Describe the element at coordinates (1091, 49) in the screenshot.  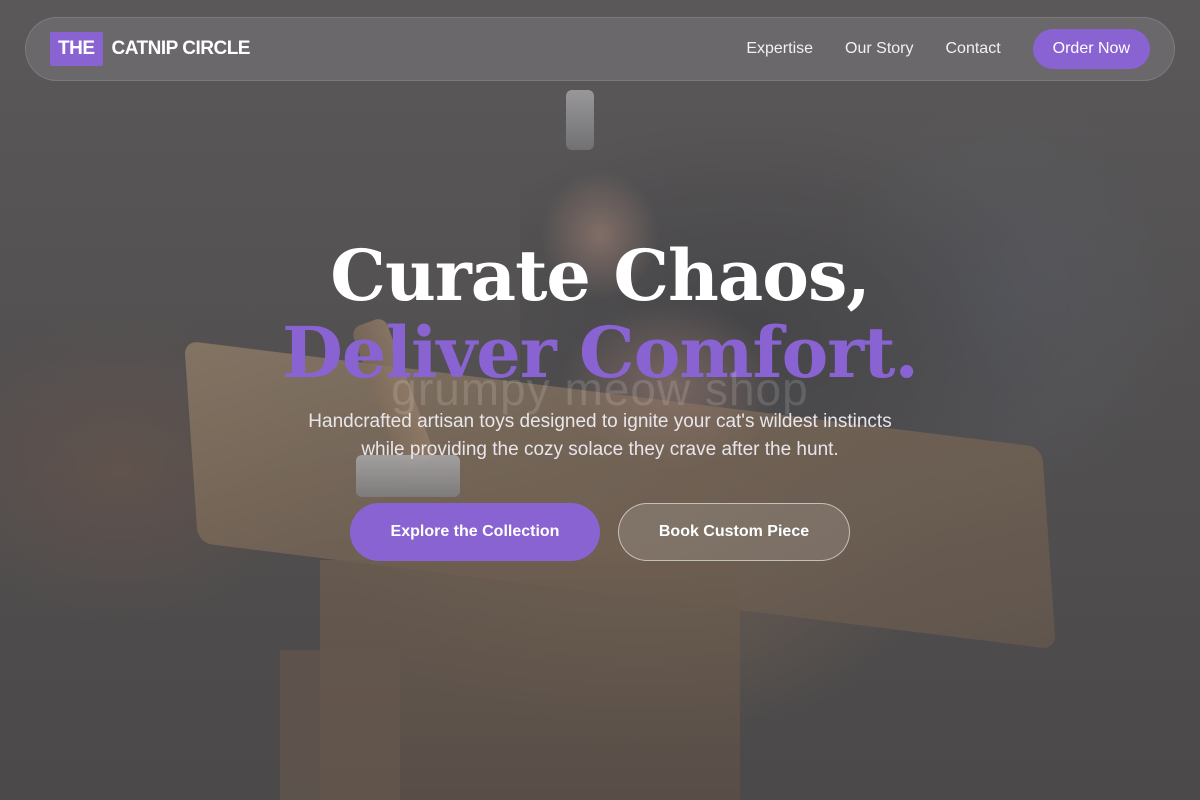
I see `order-now-button: Order Now` at that location.